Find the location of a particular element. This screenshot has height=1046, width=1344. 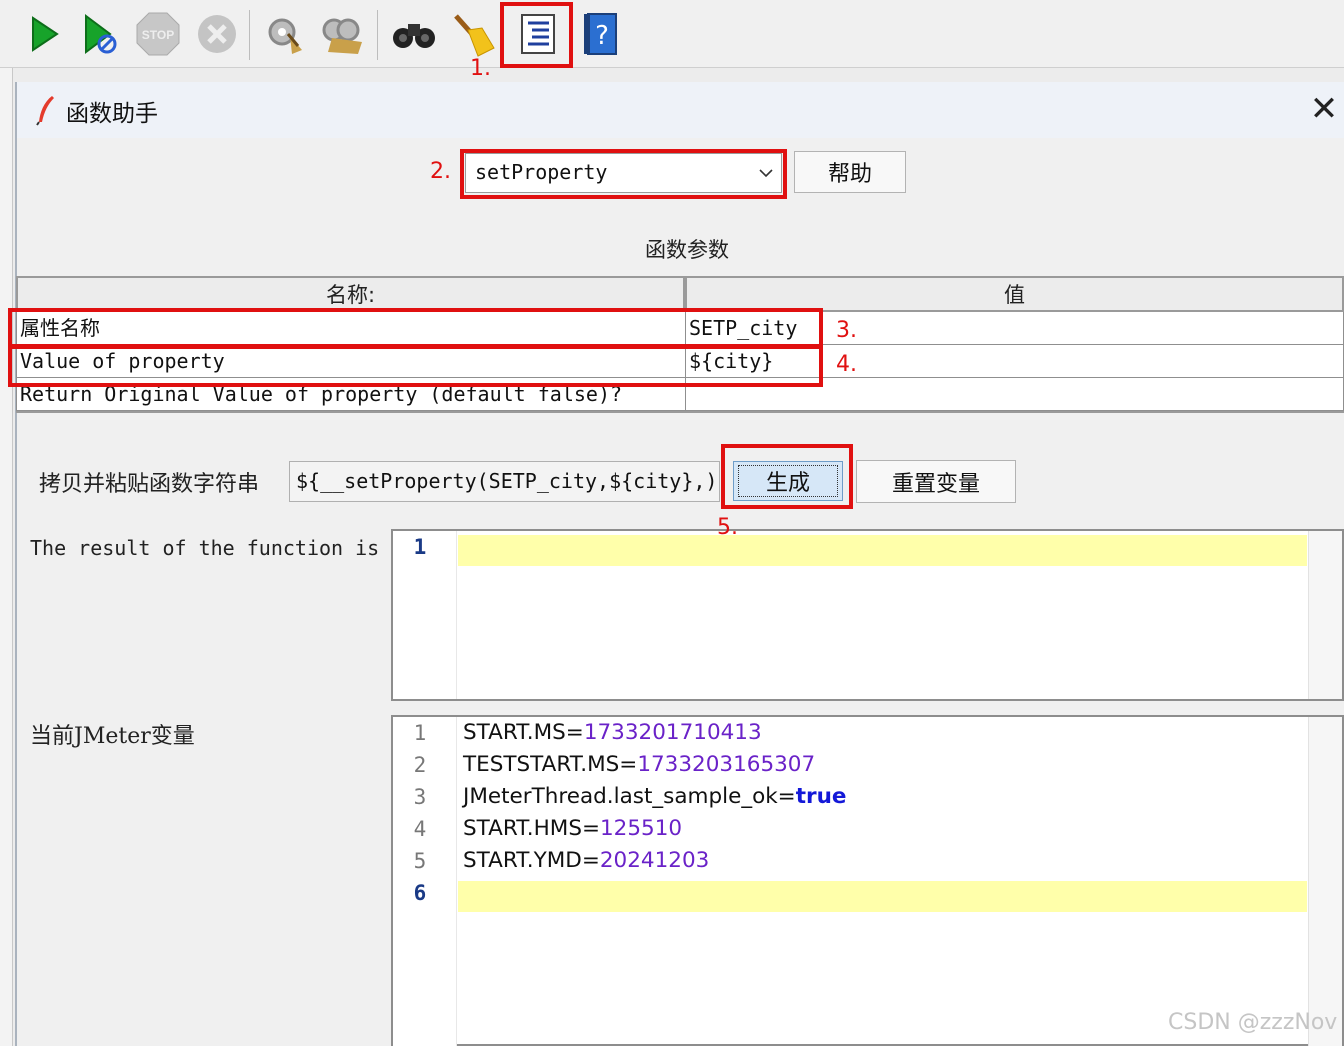

svg-text: STOP is located at coordinates (158, 35).